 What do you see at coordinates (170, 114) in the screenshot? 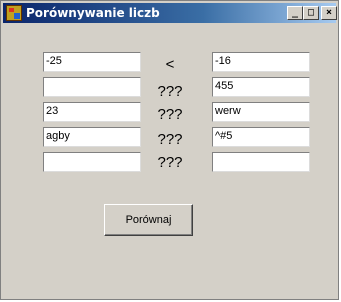
I see `comparison-result-3: ???` at bounding box center [170, 114].